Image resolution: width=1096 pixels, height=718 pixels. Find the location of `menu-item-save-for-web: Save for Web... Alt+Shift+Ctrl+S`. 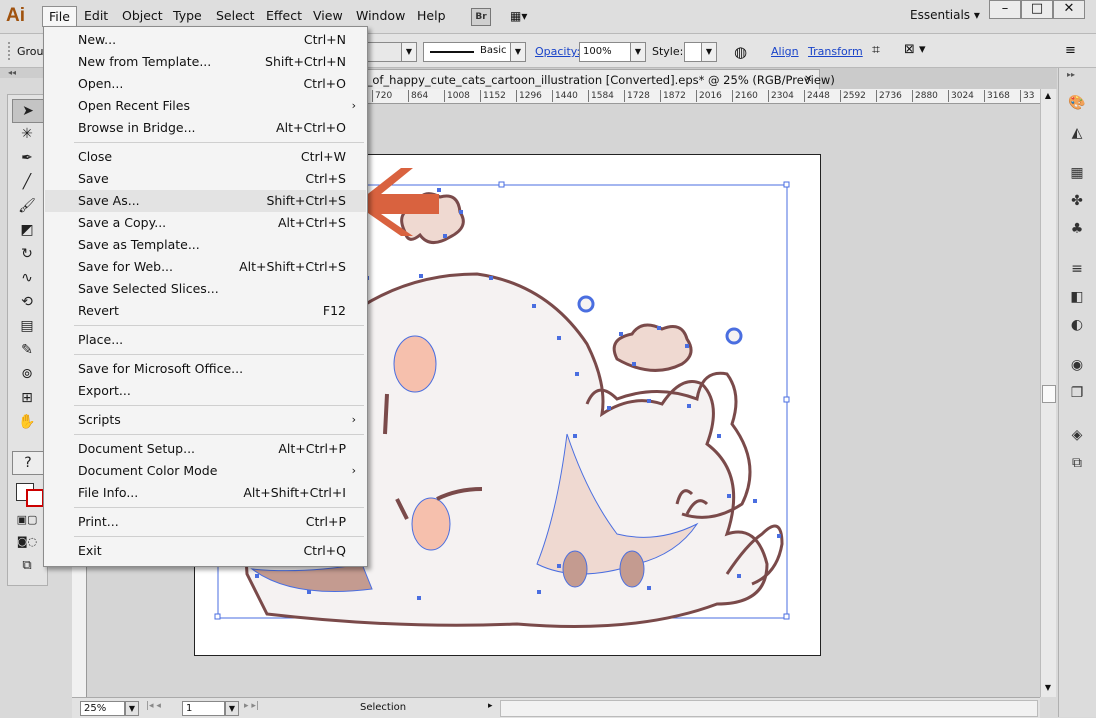

menu-item-save-for-web: Save for Web... Alt+Shift+Ctrl+S is located at coordinates (205, 267).